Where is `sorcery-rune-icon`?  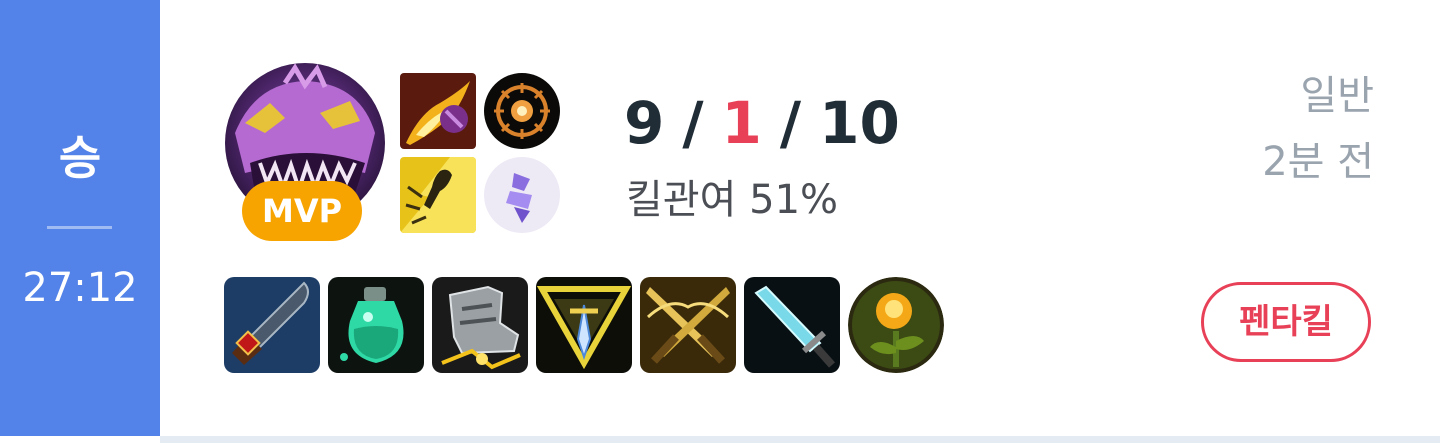 sorcery-rune-icon is located at coordinates (522, 195).